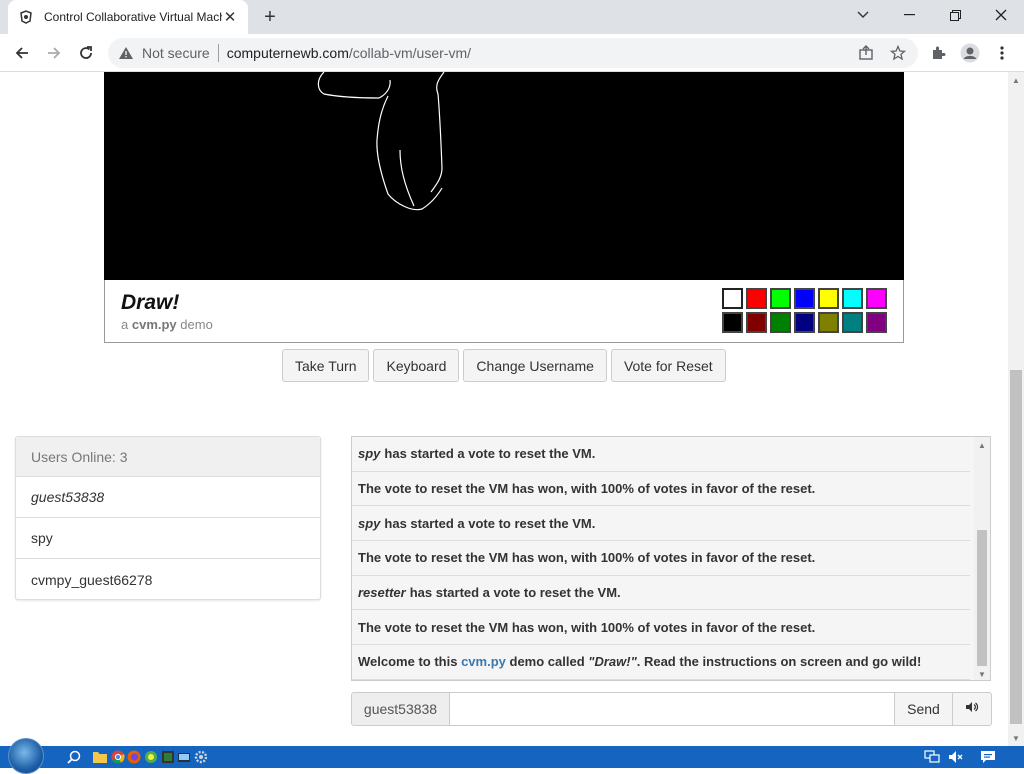 This screenshot has width=1024, height=774. Describe the element at coordinates (982, 445) in the screenshot. I see `chat-scroll-up-icon: ▲` at that location.